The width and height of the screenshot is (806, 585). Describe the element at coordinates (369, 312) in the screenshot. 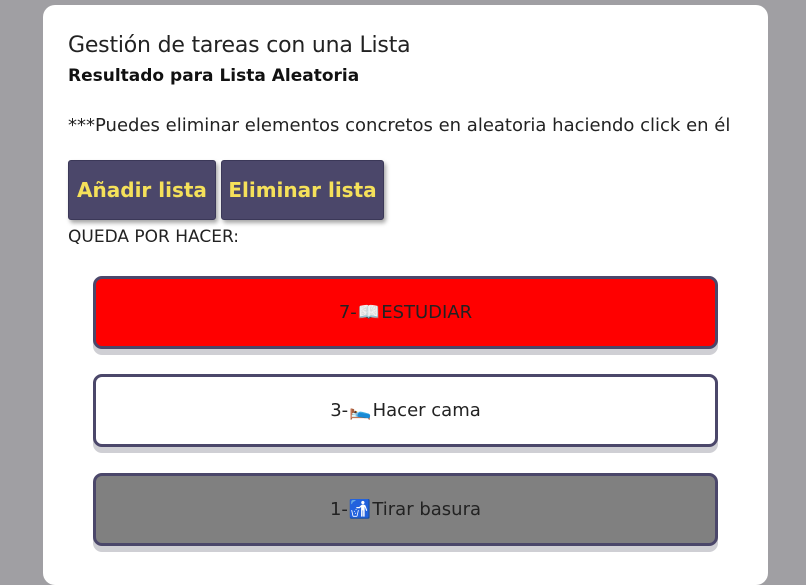

I see `open-book-icon: 📖` at that location.